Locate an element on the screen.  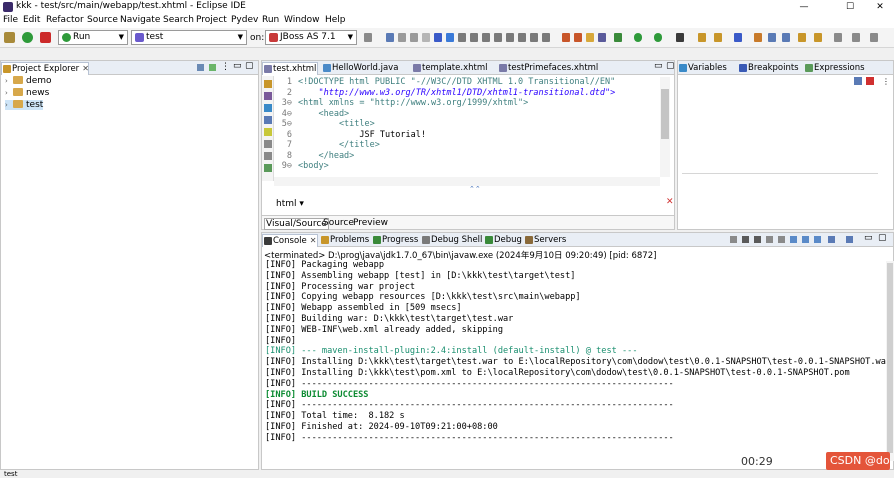
minimize-button: — is located at coordinates (804, 7).